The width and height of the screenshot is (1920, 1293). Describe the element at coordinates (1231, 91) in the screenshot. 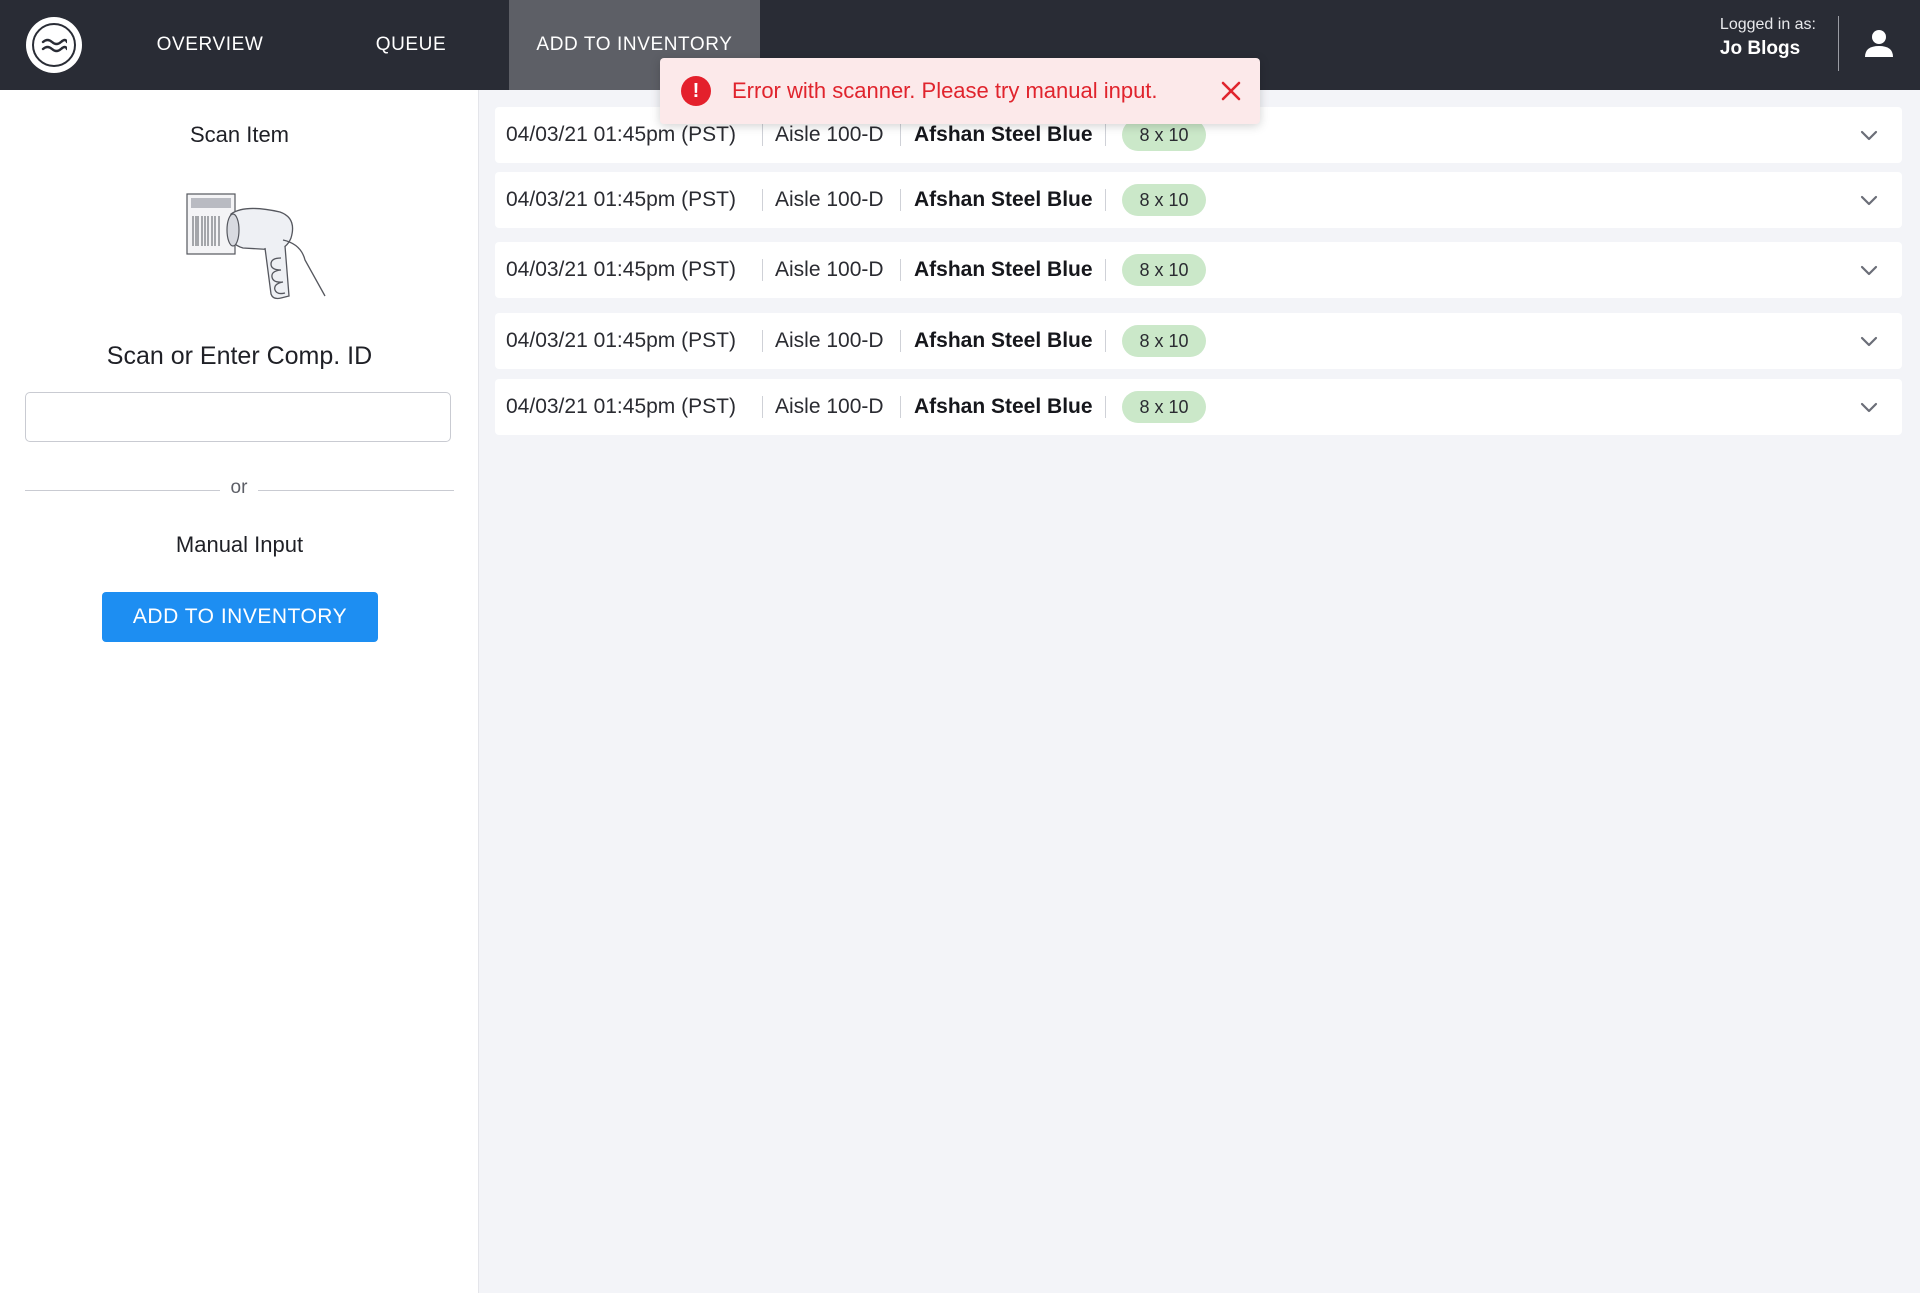

I see `close-icon` at that location.